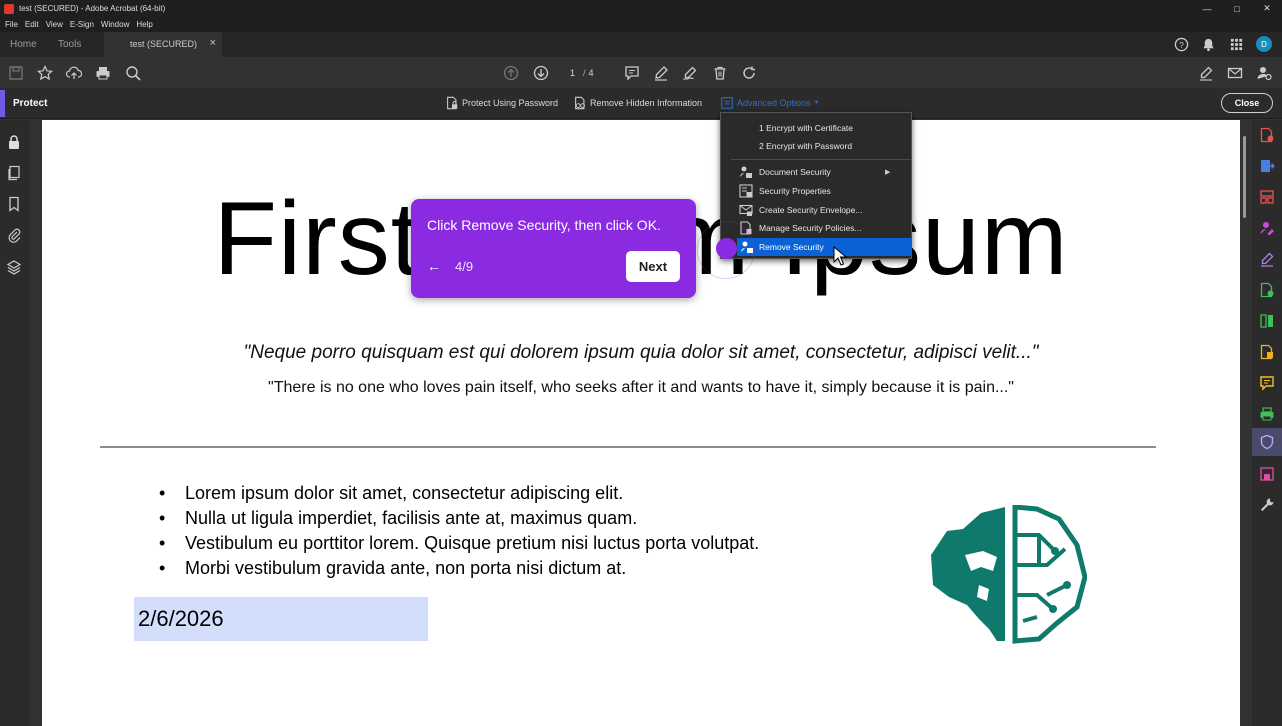  What do you see at coordinates (163, 44) in the screenshot?
I see `tab-document: test (SECURED) ×` at bounding box center [163, 44].